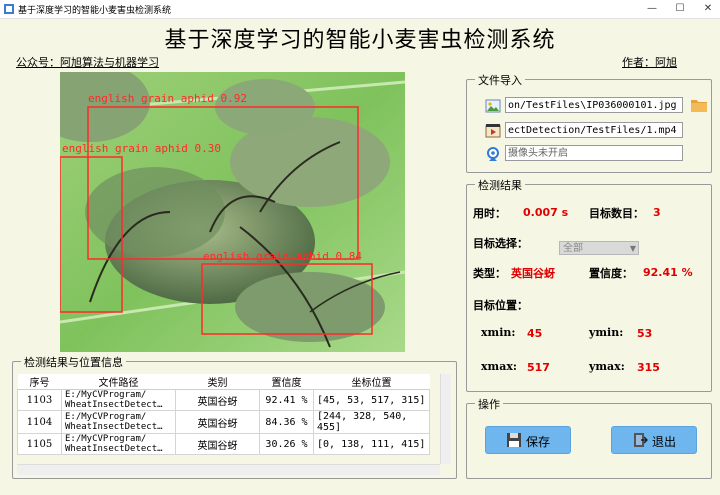 The width and height of the screenshot is (720, 495). Describe the element at coordinates (546, 212) in the screenshot. I see `time-value: 0.007 s` at that location.